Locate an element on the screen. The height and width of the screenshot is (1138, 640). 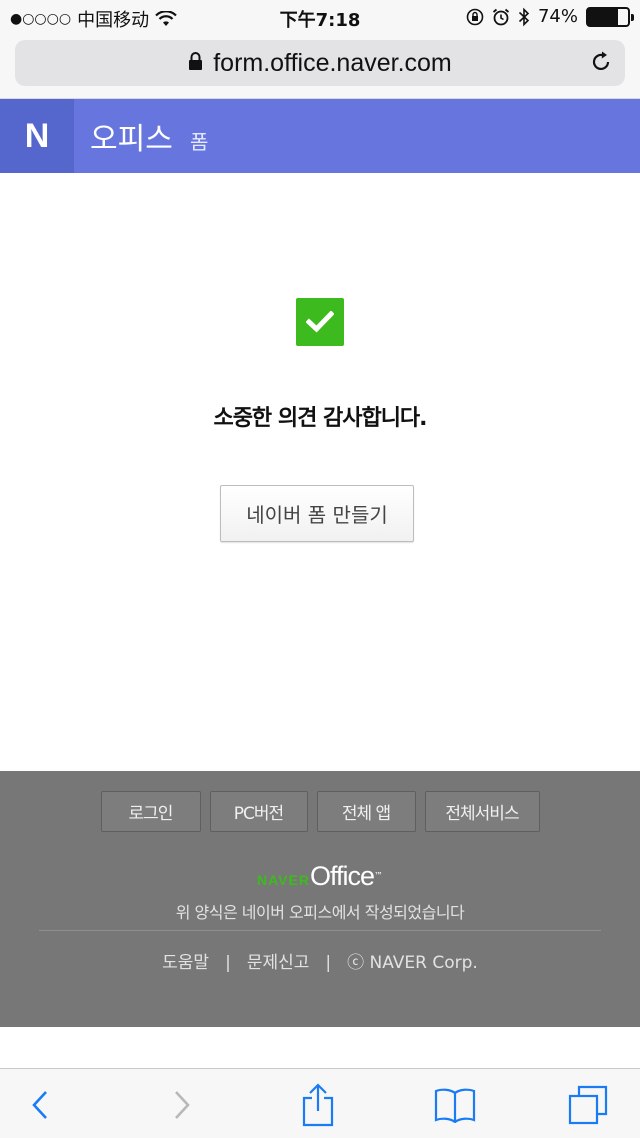
battery-level is located at coordinates (603, 16).